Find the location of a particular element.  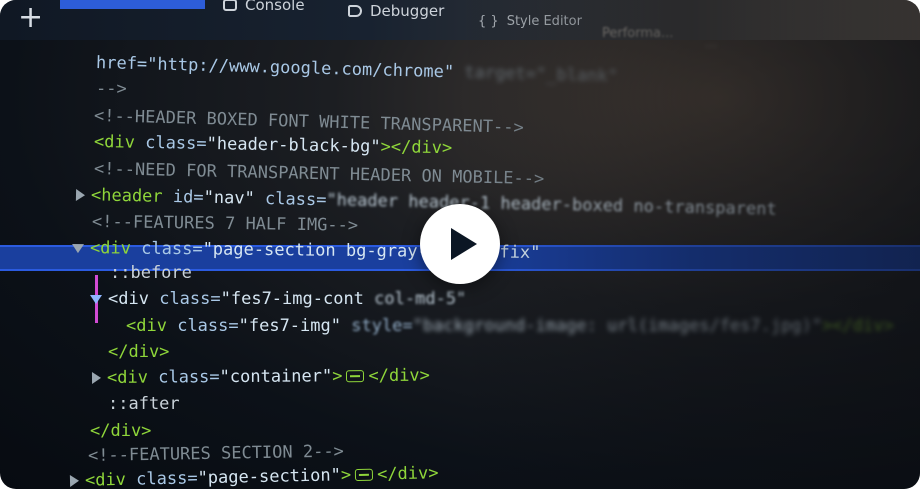

target-attr: target="_blank" is located at coordinates (541, 74).